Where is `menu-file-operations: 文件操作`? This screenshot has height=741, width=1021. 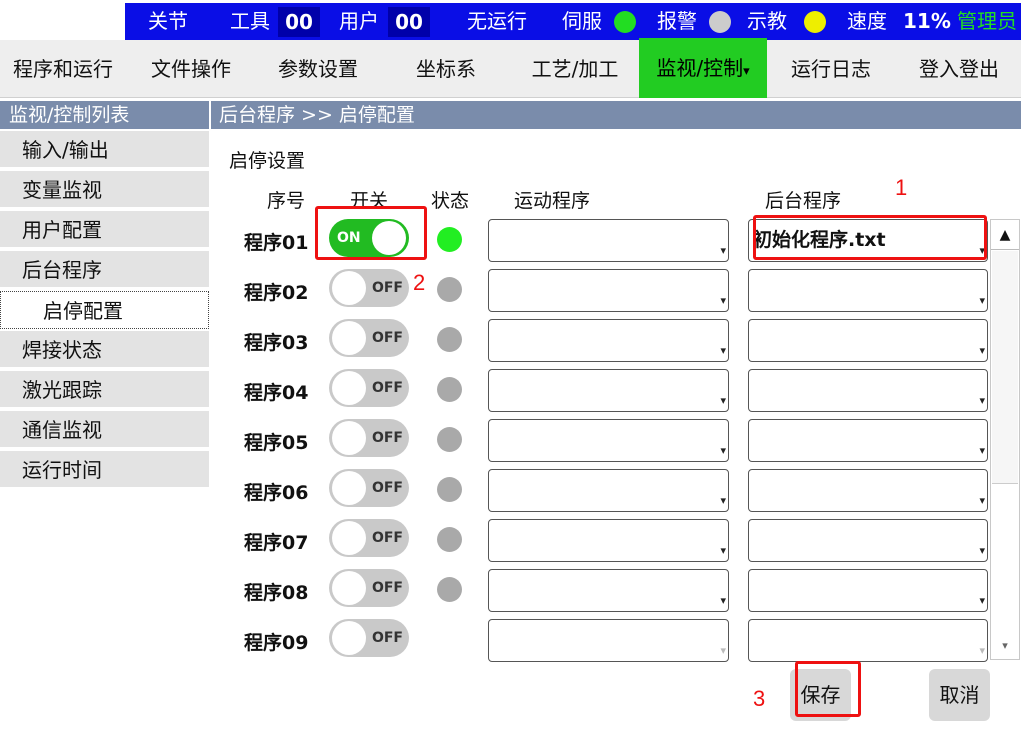
menu-file-operations: 文件操作 is located at coordinates (191, 69).